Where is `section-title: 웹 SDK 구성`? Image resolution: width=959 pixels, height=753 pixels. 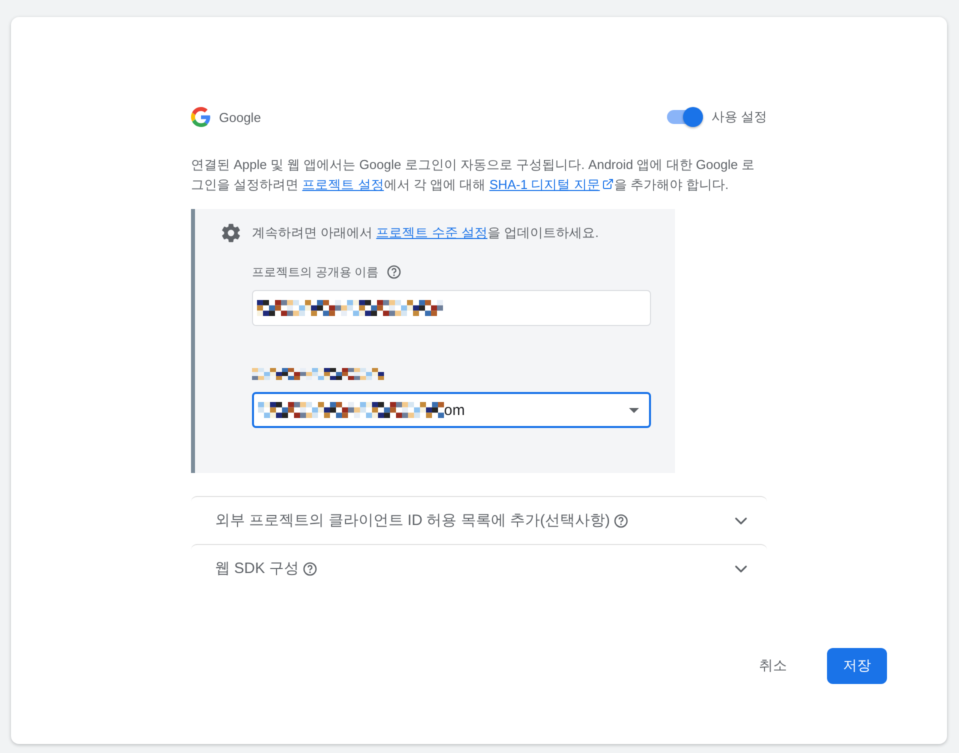
section-title: 웹 SDK 구성 is located at coordinates (257, 568).